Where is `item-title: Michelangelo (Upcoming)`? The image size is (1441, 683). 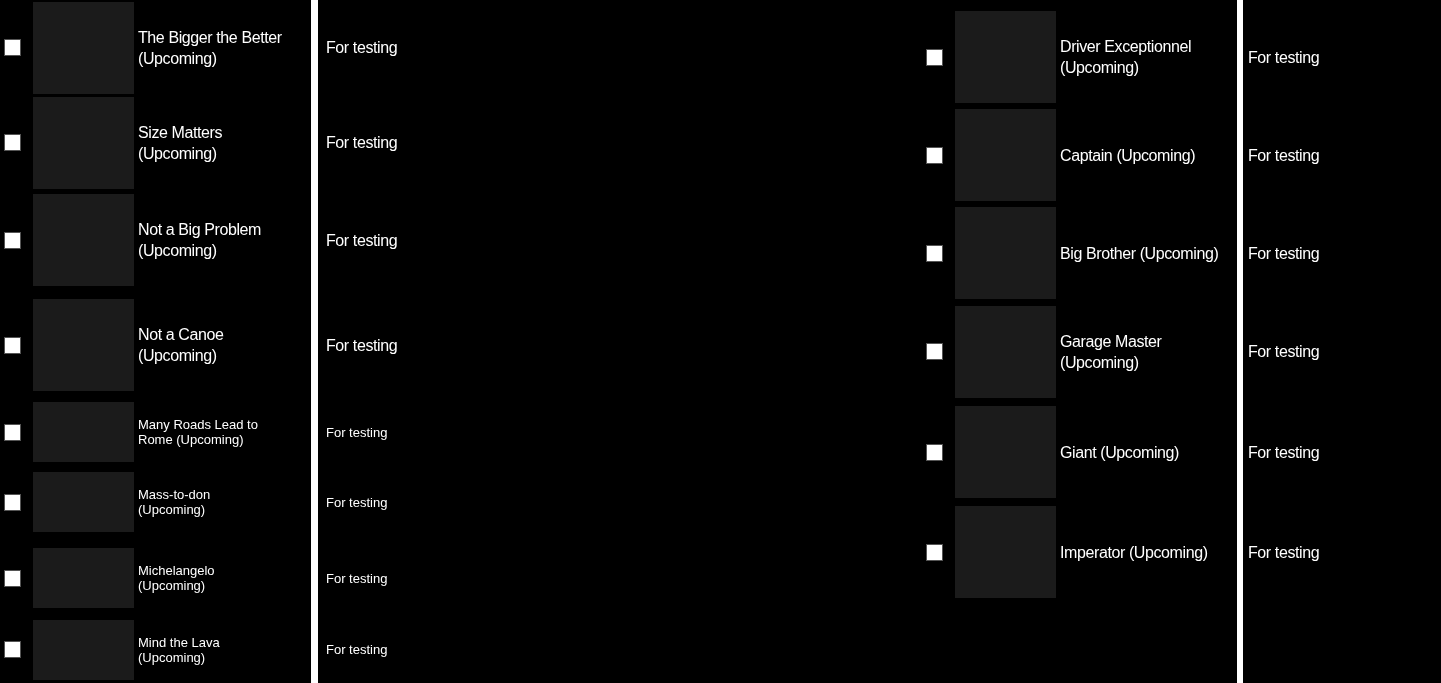 item-title: Michelangelo (Upcoming) is located at coordinates (177, 578).